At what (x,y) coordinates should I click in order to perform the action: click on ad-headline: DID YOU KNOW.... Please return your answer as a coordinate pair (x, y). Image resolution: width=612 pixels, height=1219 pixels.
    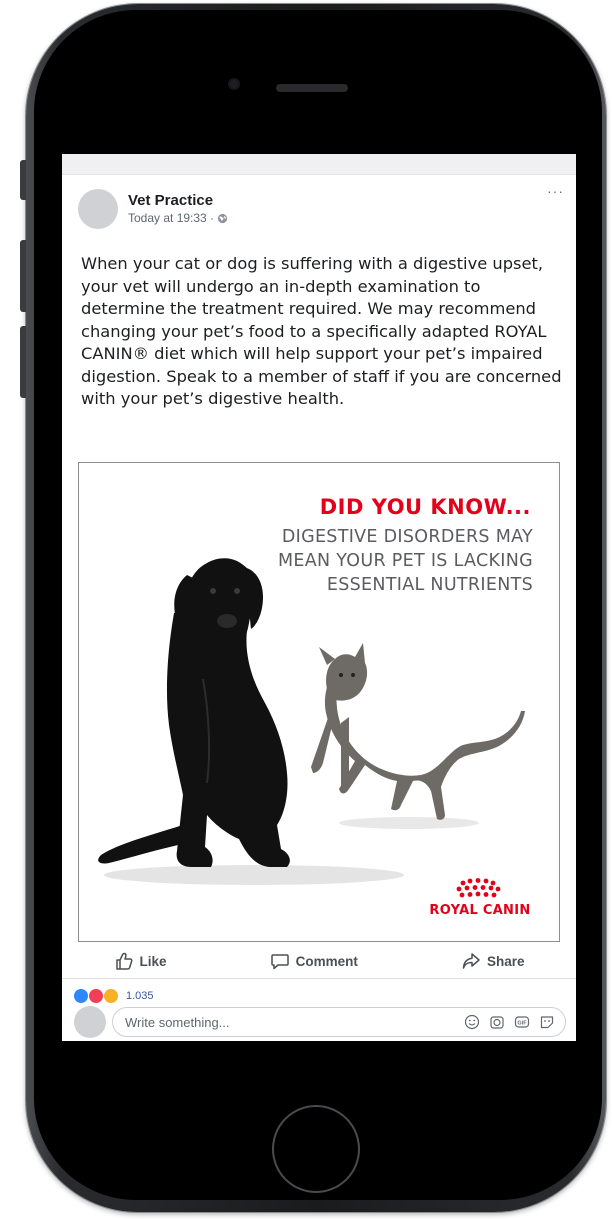
    Looking at the image, I should click on (425, 507).